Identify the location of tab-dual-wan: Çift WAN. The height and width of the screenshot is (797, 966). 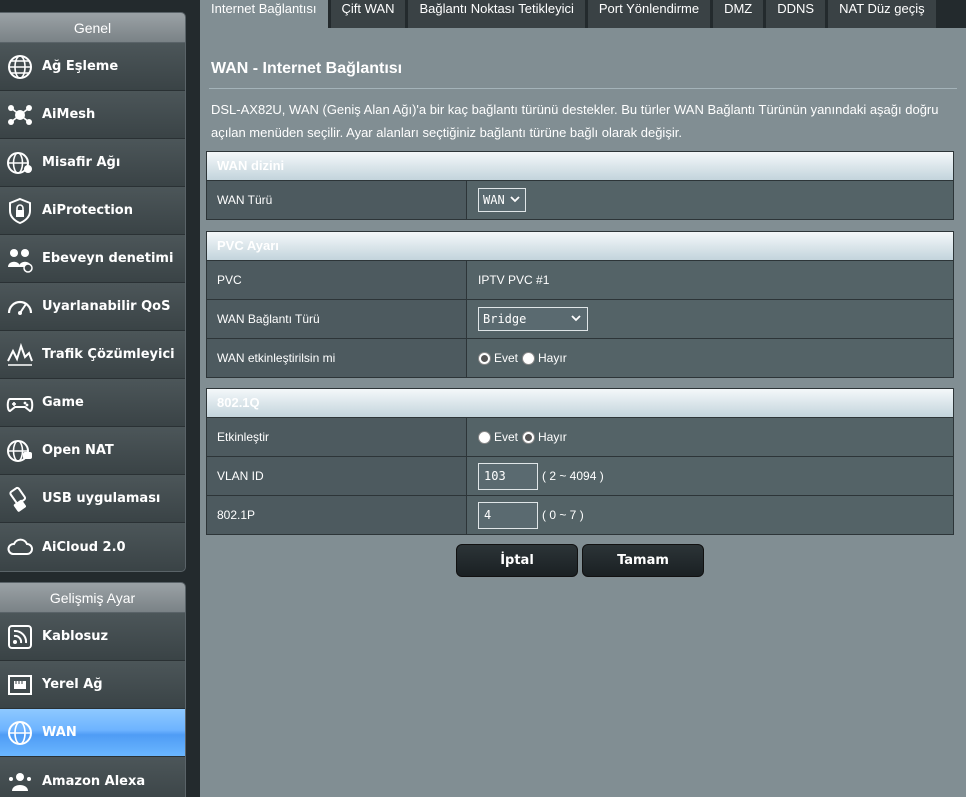
(368, 14).